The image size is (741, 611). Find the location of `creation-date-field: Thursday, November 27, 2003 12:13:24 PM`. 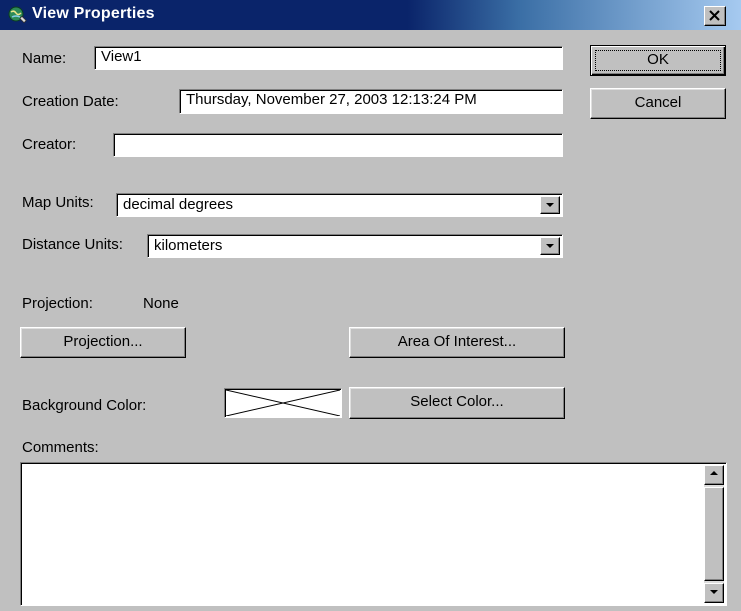

creation-date-field: Thursday, November 27, 2003 12:13:24 PM is located at coordinates (371, 101).